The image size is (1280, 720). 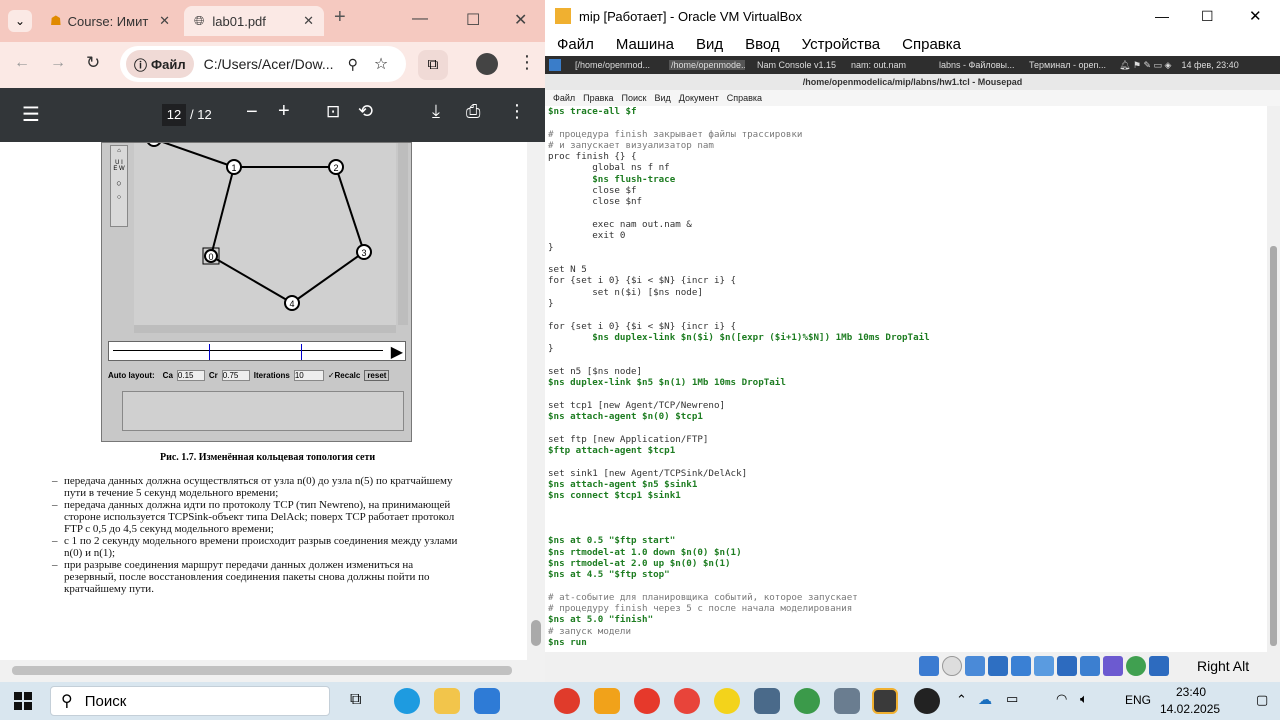 I want to click on print-icon: ⎙, so click(x=473, y=111).